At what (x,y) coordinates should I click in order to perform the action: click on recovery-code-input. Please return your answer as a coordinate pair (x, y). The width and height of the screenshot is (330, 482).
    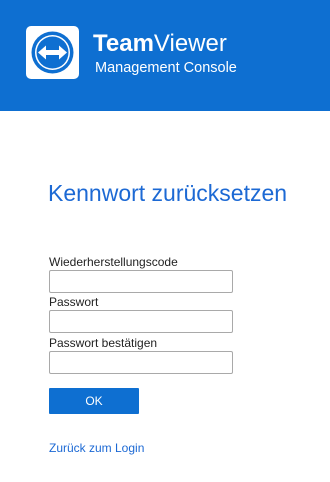
    Looking at the image, I should click on (141, 281).